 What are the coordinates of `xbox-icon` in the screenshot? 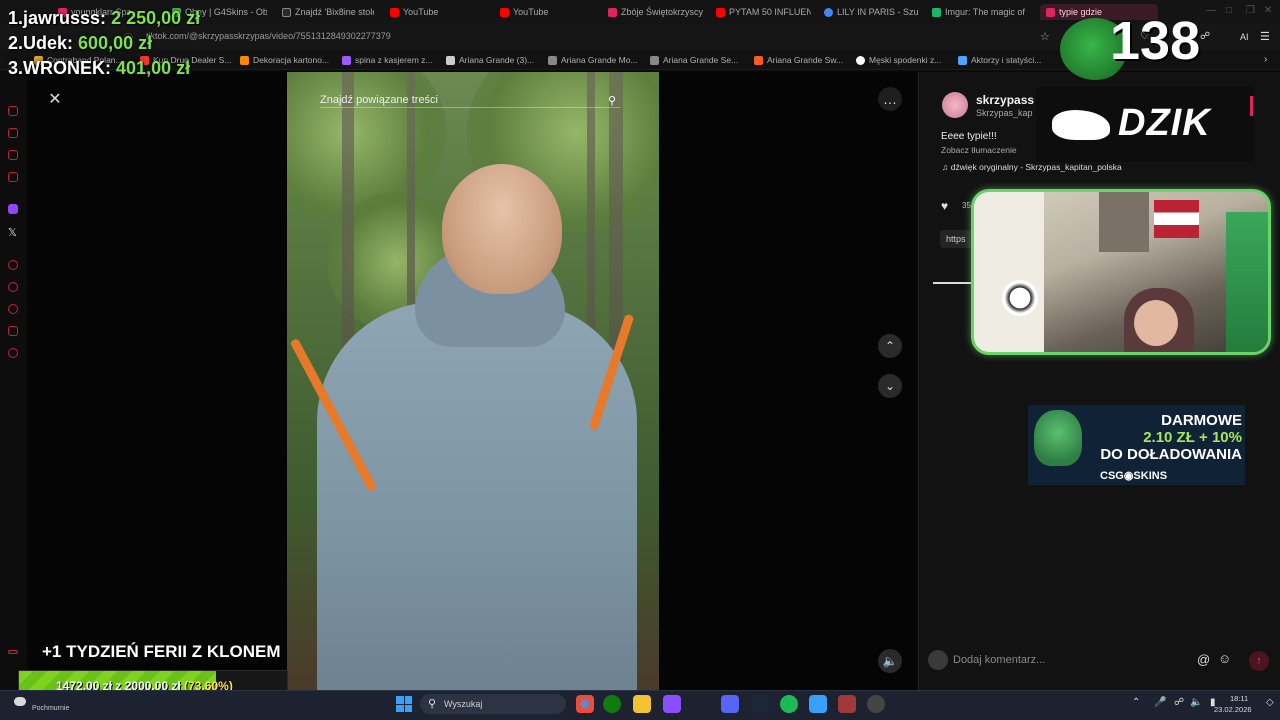 It's located at (612, 704).